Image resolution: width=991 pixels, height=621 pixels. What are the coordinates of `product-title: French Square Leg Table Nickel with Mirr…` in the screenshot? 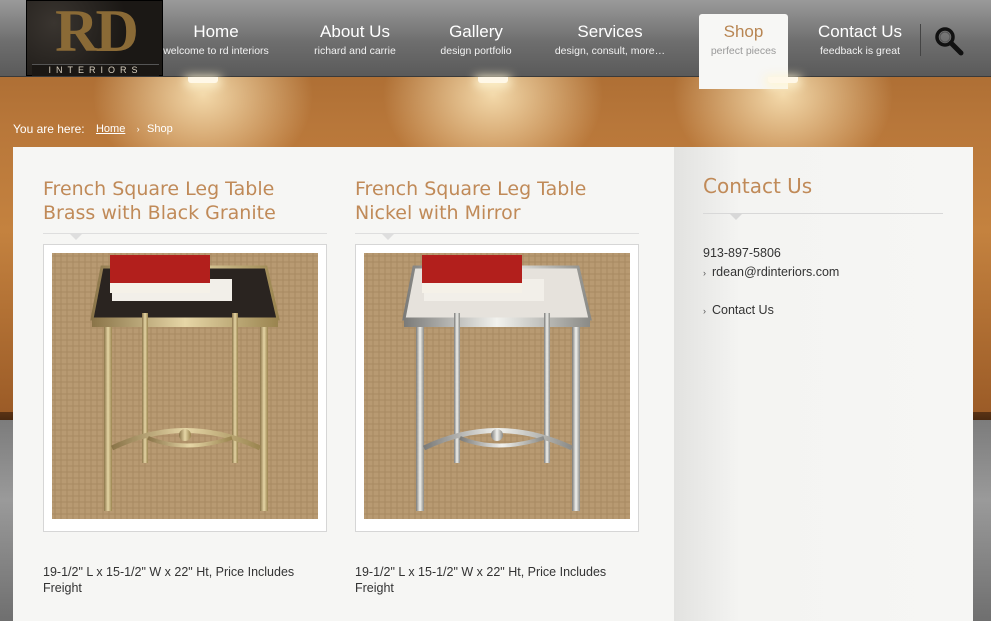 It's located at (497, 205).